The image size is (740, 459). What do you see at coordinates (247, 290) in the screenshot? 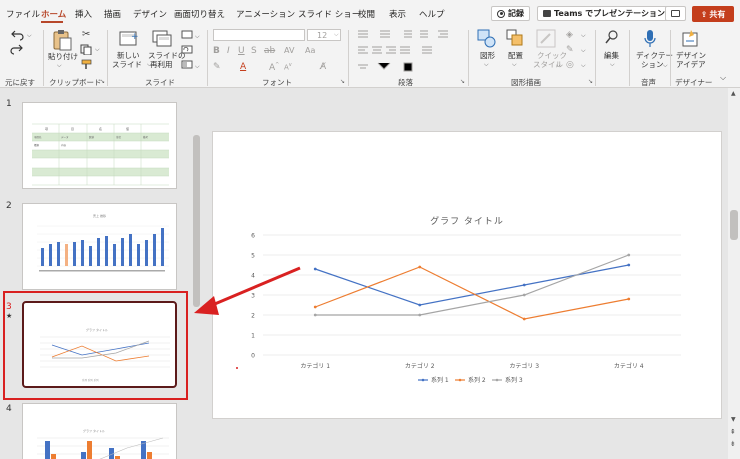
I see `annotation-arrow` at bounding box center [247, 290].